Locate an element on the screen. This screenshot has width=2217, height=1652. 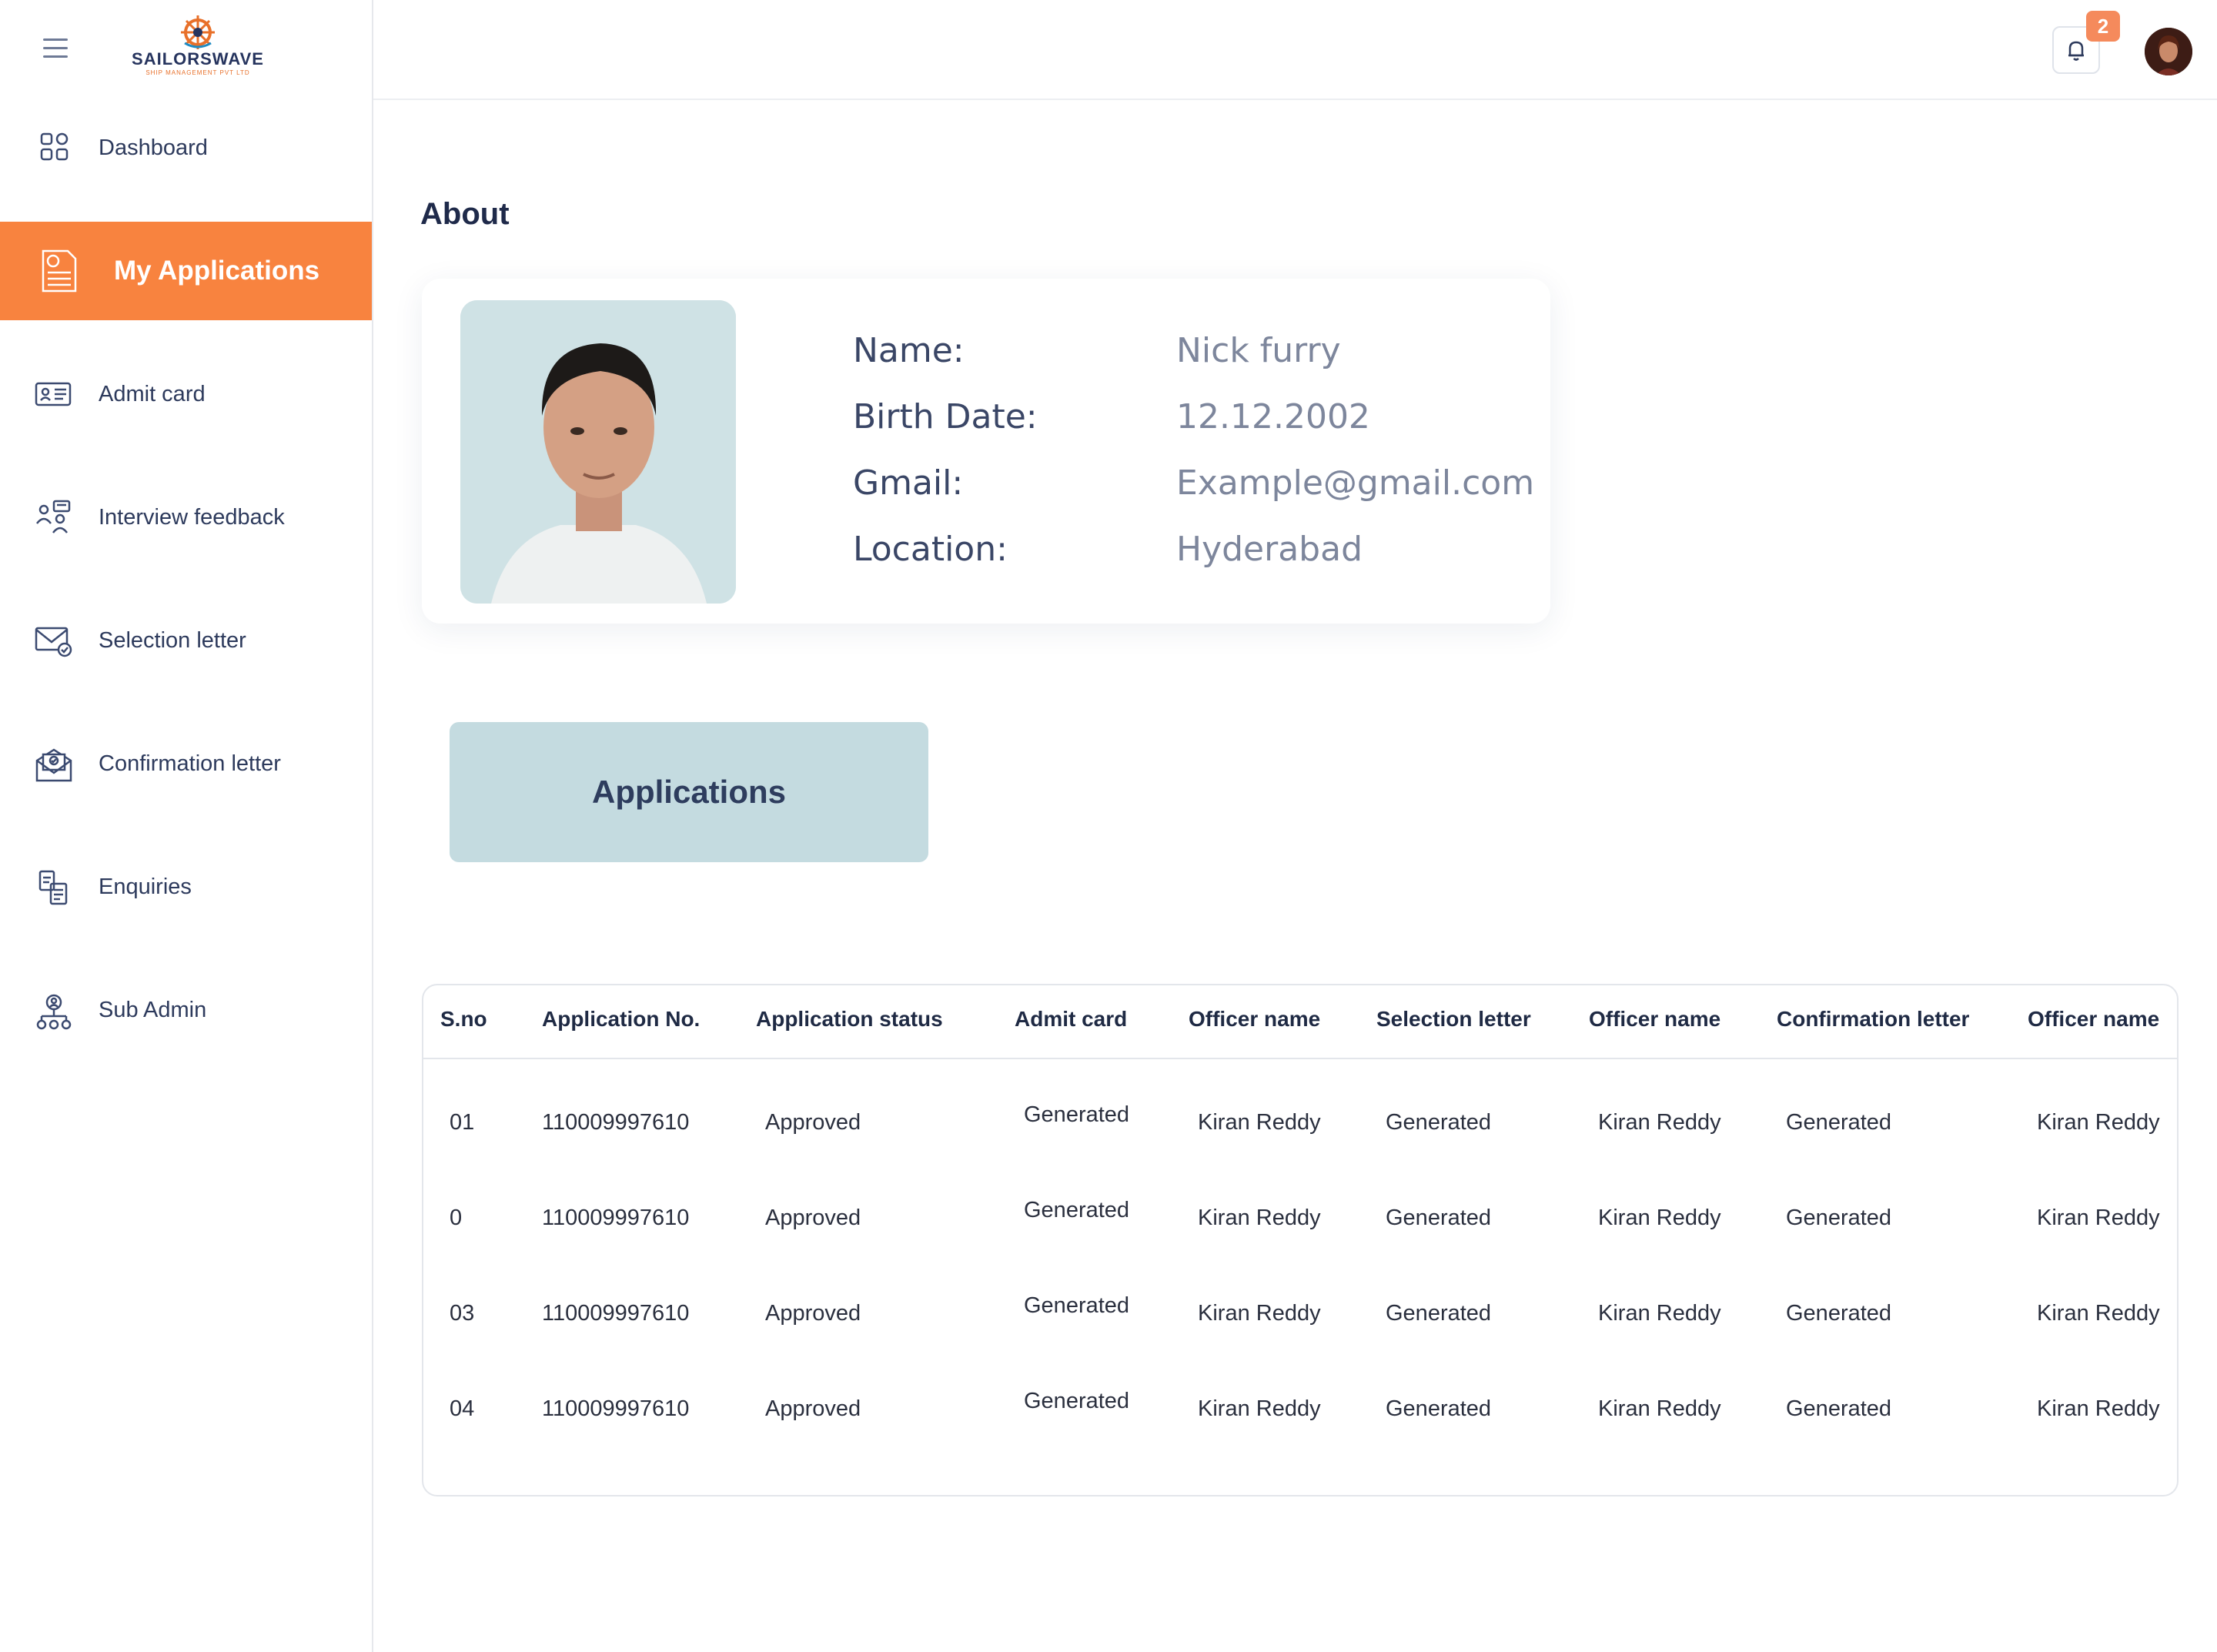
sidebar-item-label: Admit card is located at coordinates (152, 393).